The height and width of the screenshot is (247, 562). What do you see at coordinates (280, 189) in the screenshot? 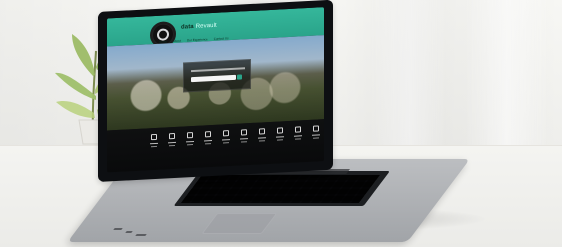
I see `keyboard-keys` at bounding box center [280, 189].